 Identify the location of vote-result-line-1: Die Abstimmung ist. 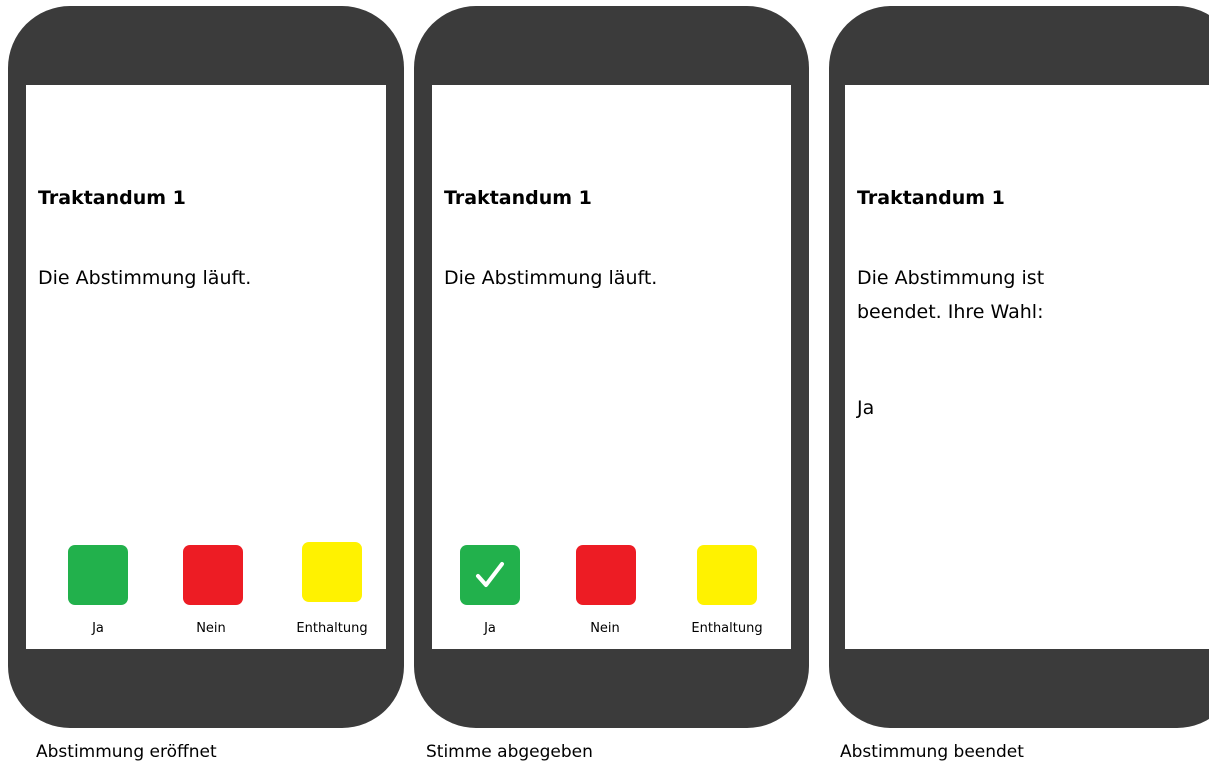
(951, 278).